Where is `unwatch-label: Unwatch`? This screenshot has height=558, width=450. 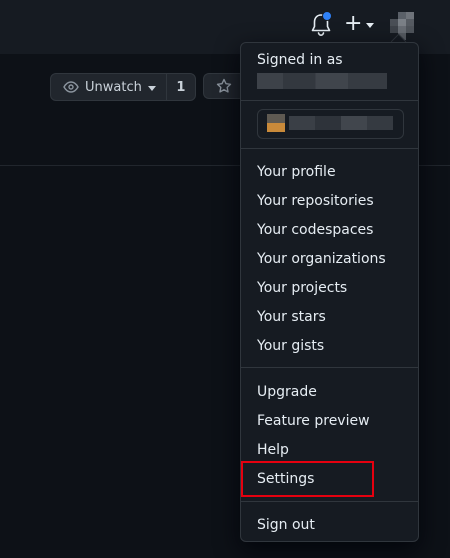
unwatch-label: Unwatch is located at coordinates (113, 87).